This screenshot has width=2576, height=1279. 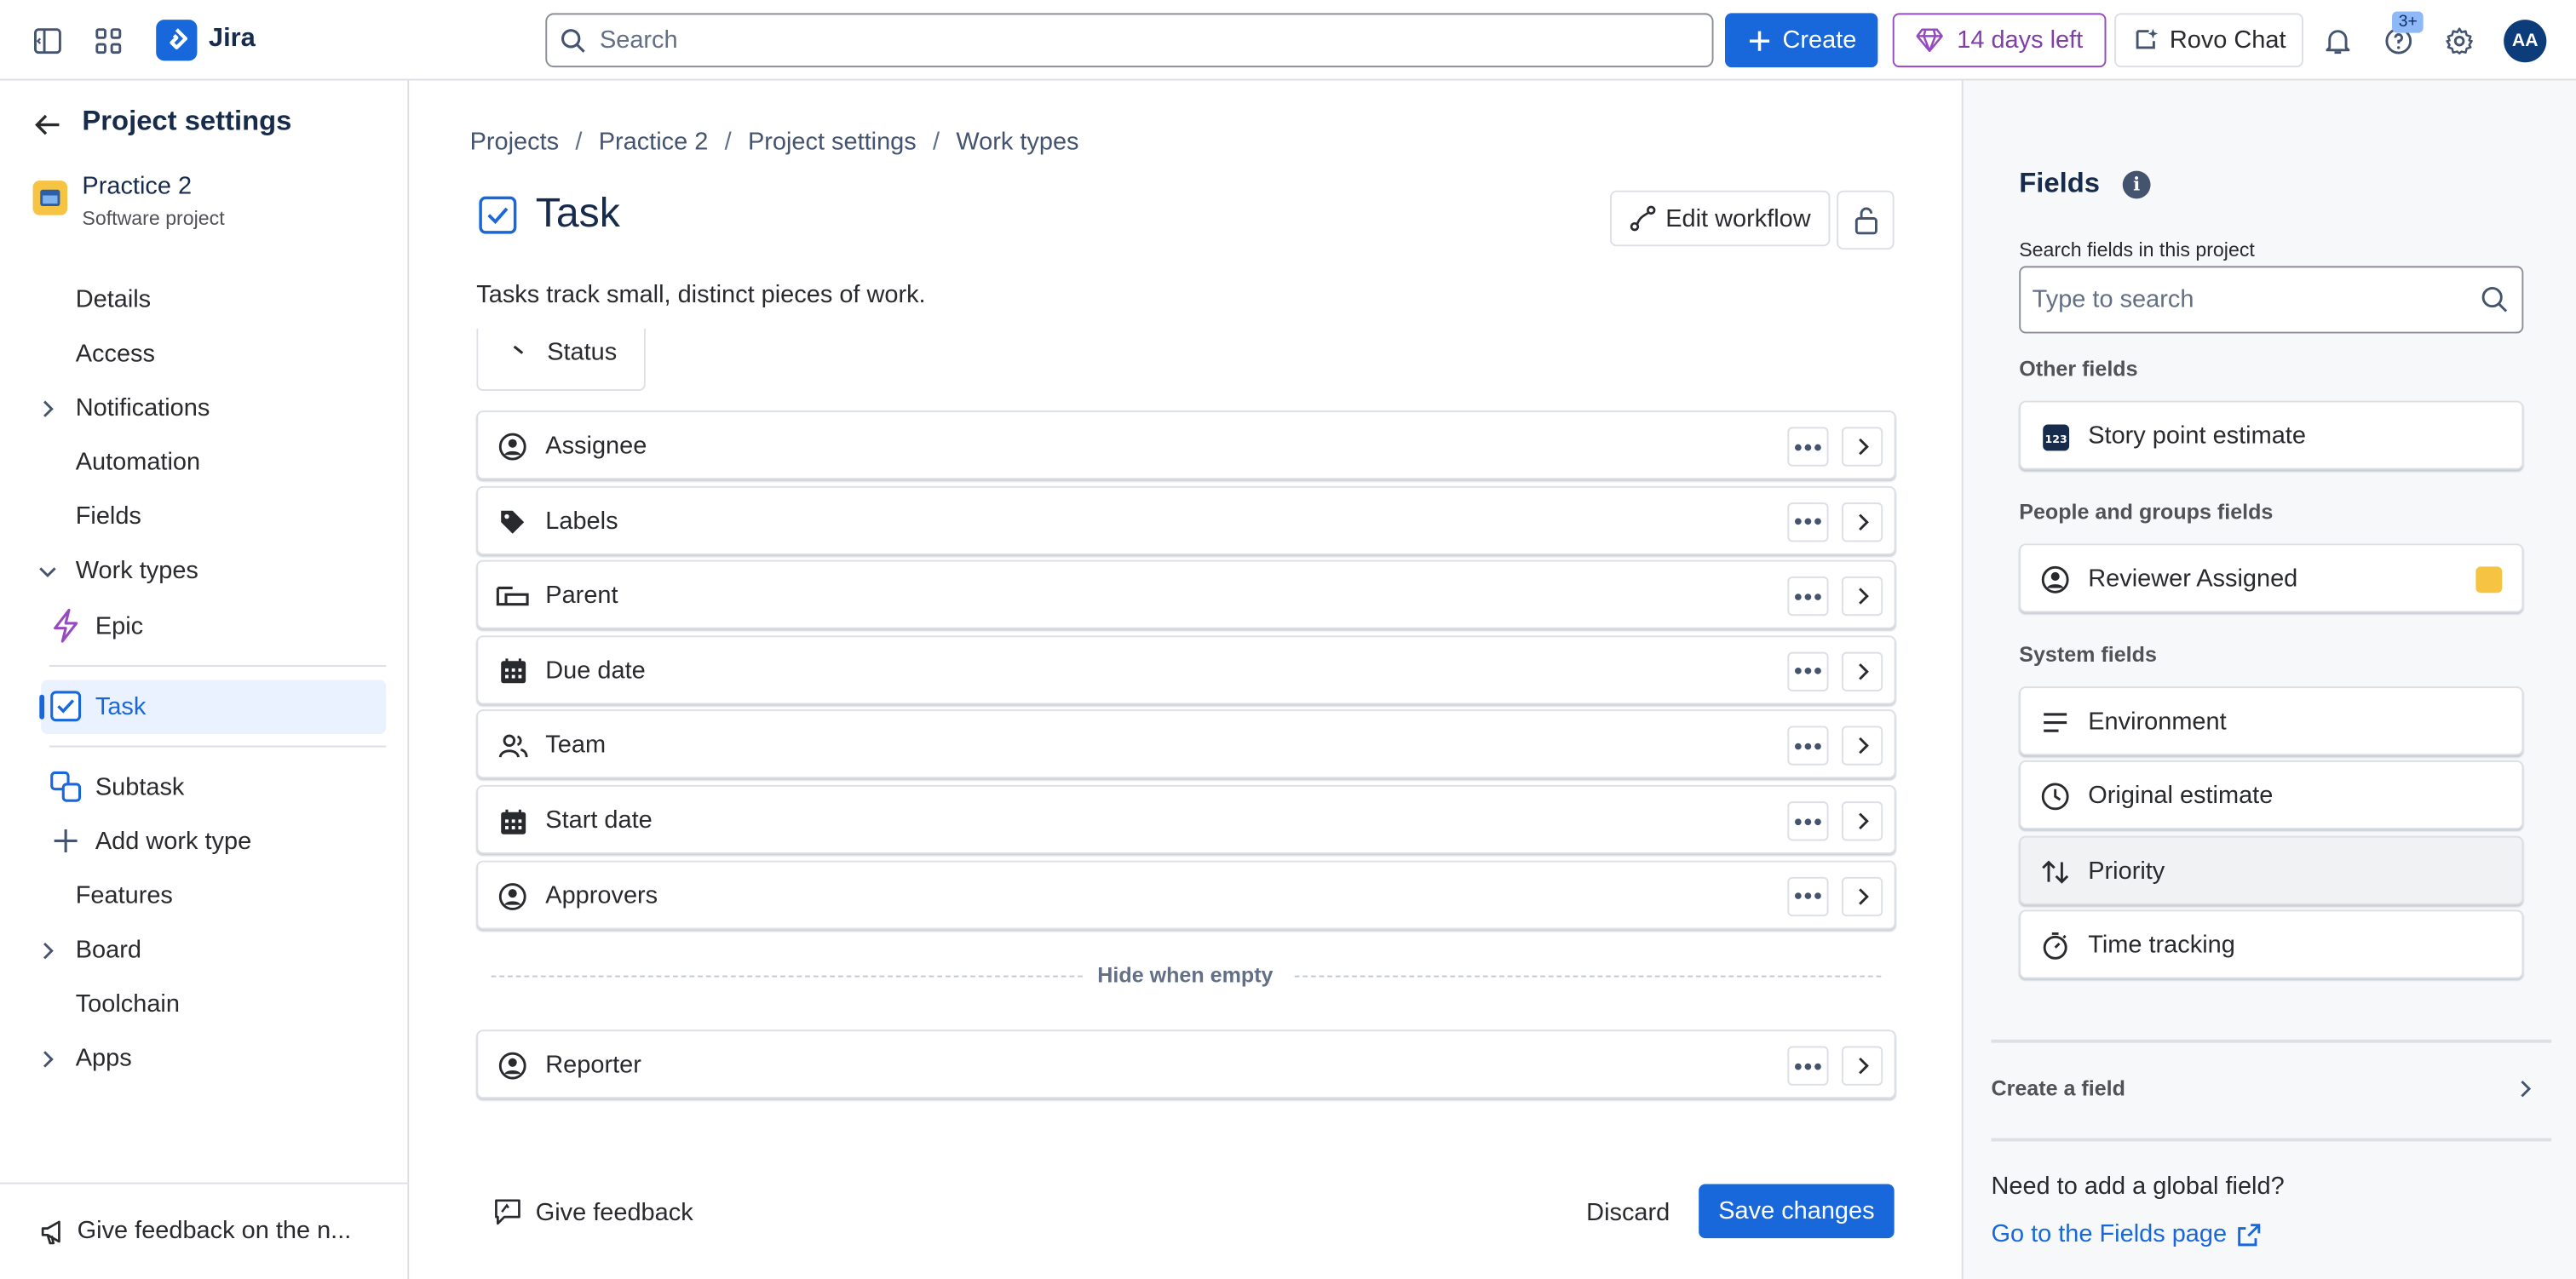 I want to click on field-label: Labels, so click(x=581, y=521).